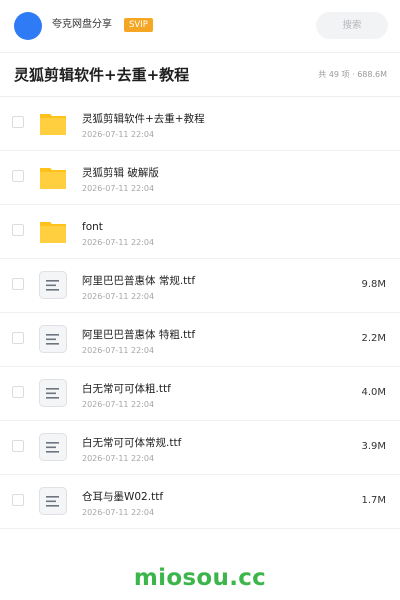 The width and height of the screenshot is (400, 600). What do you see at coordinates (352, 25) in the screenshot?
I see `search-button: 搜索` at bounding box center [352, 25].